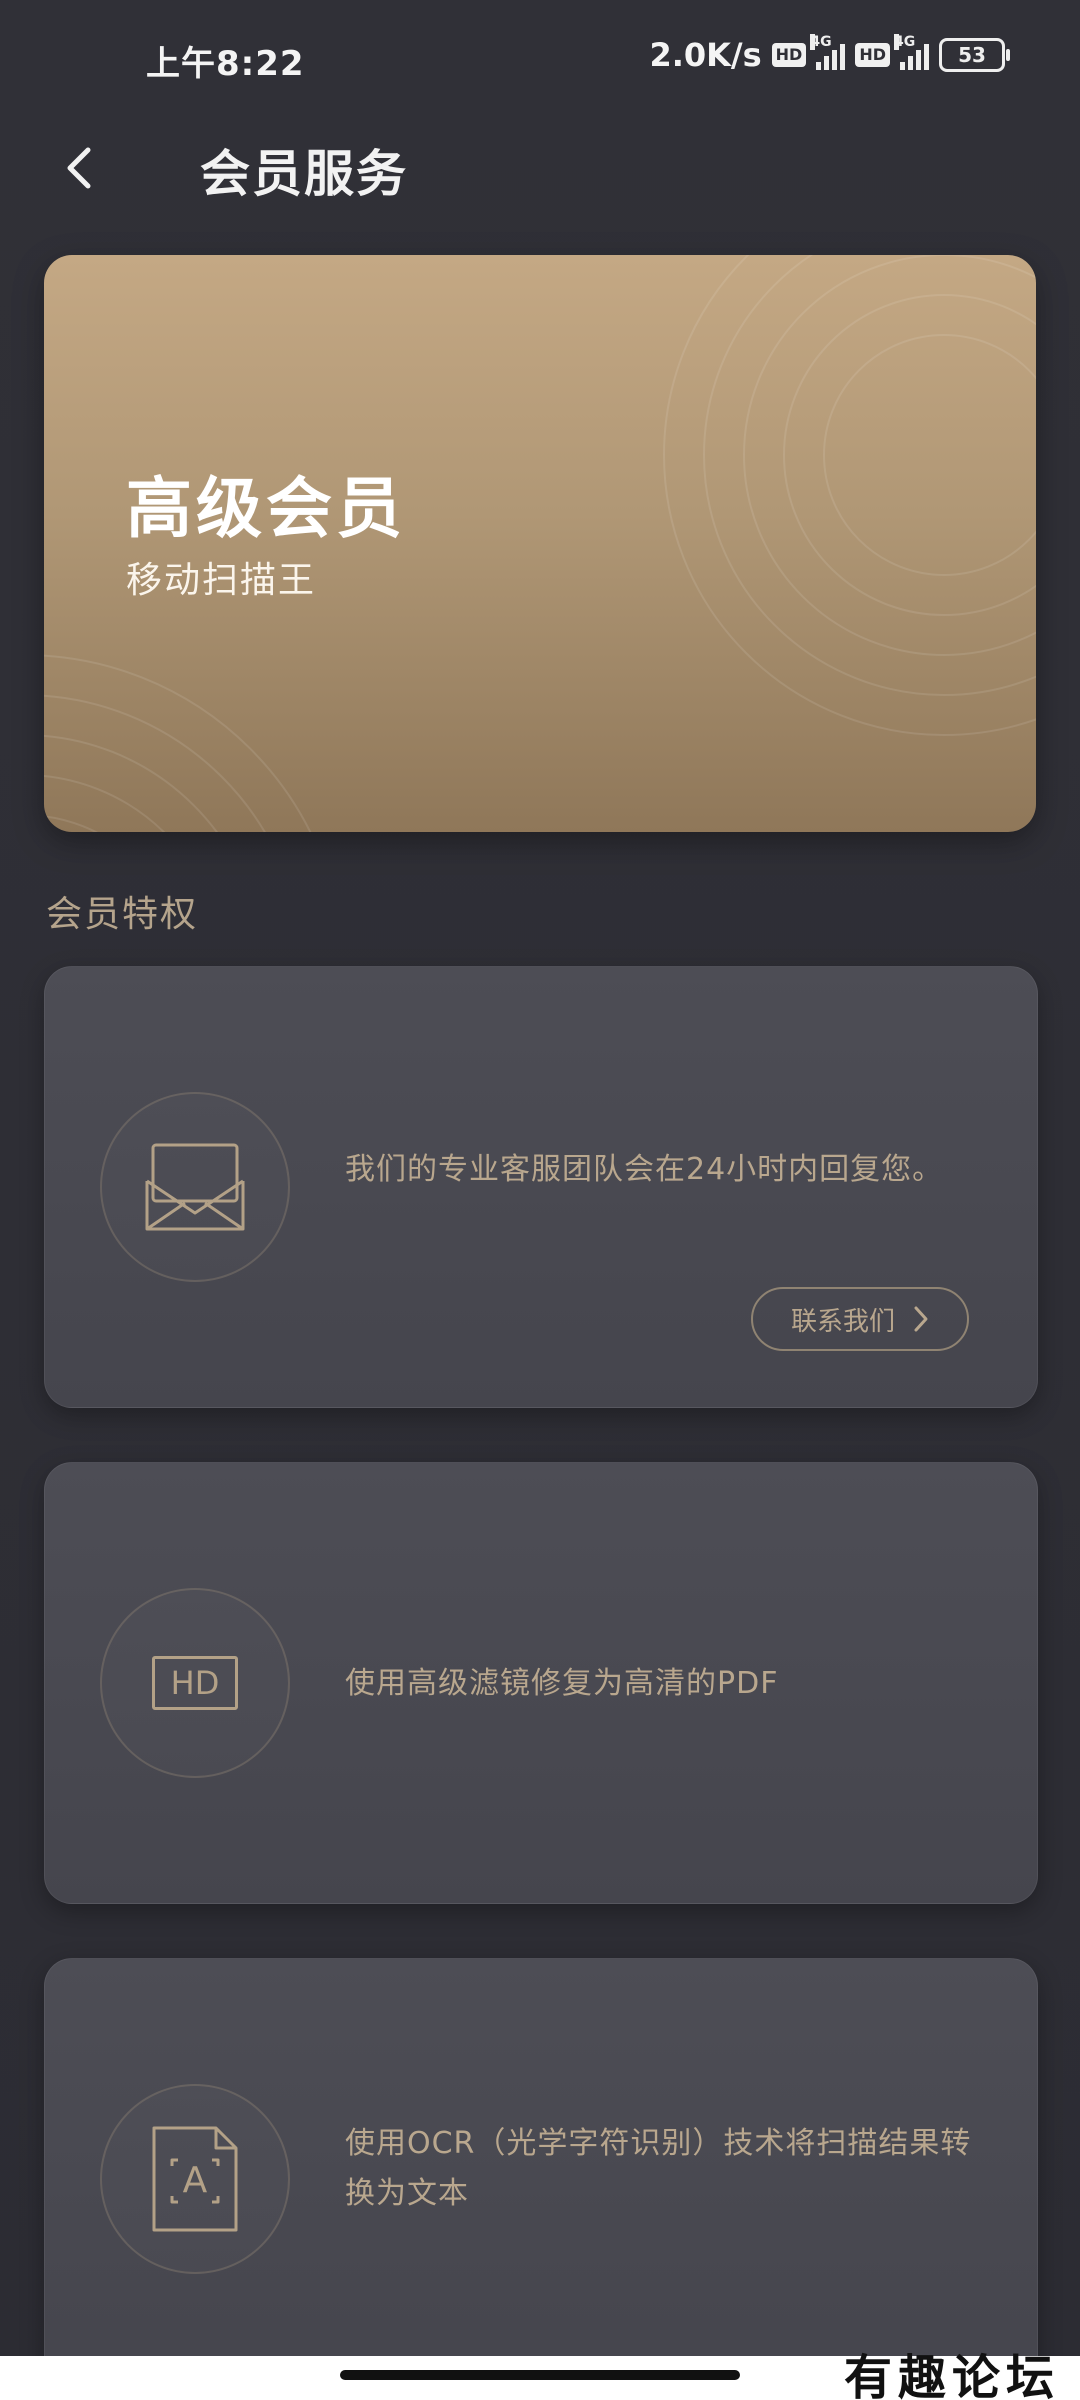 Image resolution: width=1080 pixels, height=2400 pixels. I want to click on ocr-icon-text: A, so click(195, 2180).